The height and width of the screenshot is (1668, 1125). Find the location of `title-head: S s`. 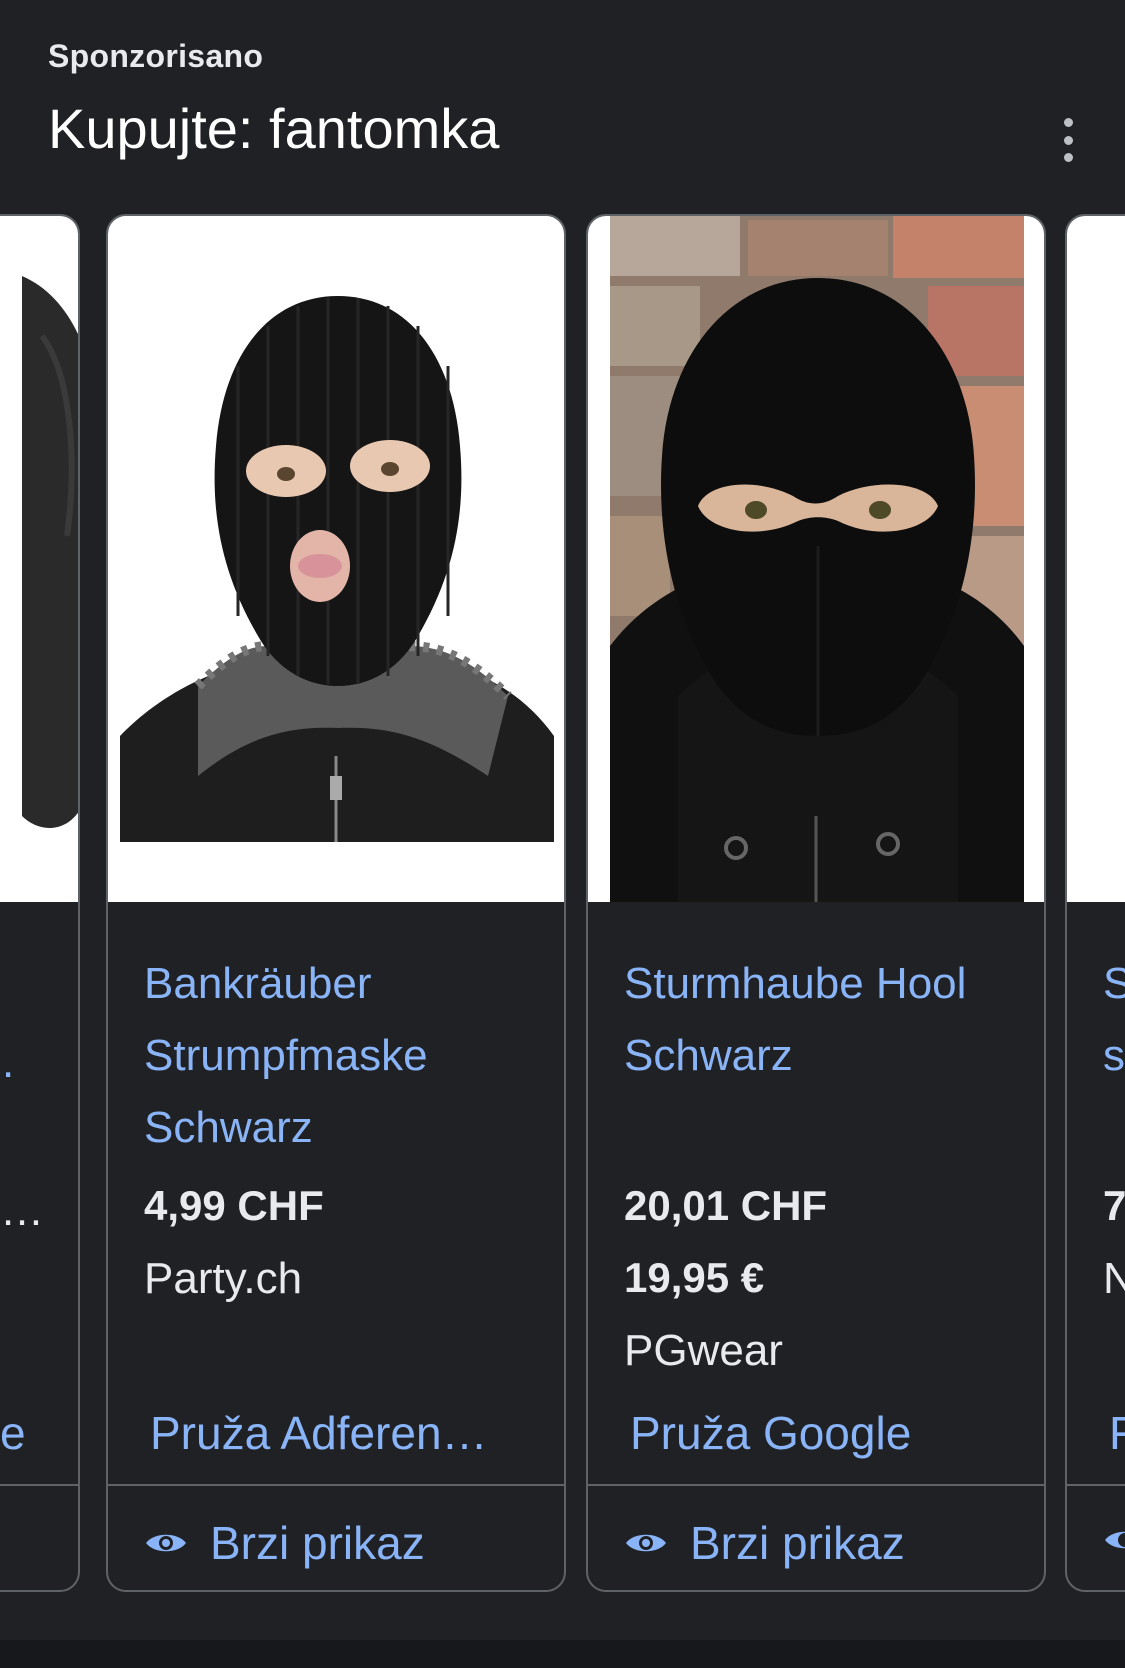

title-head: S s is located at coordinates (1114, 1020).